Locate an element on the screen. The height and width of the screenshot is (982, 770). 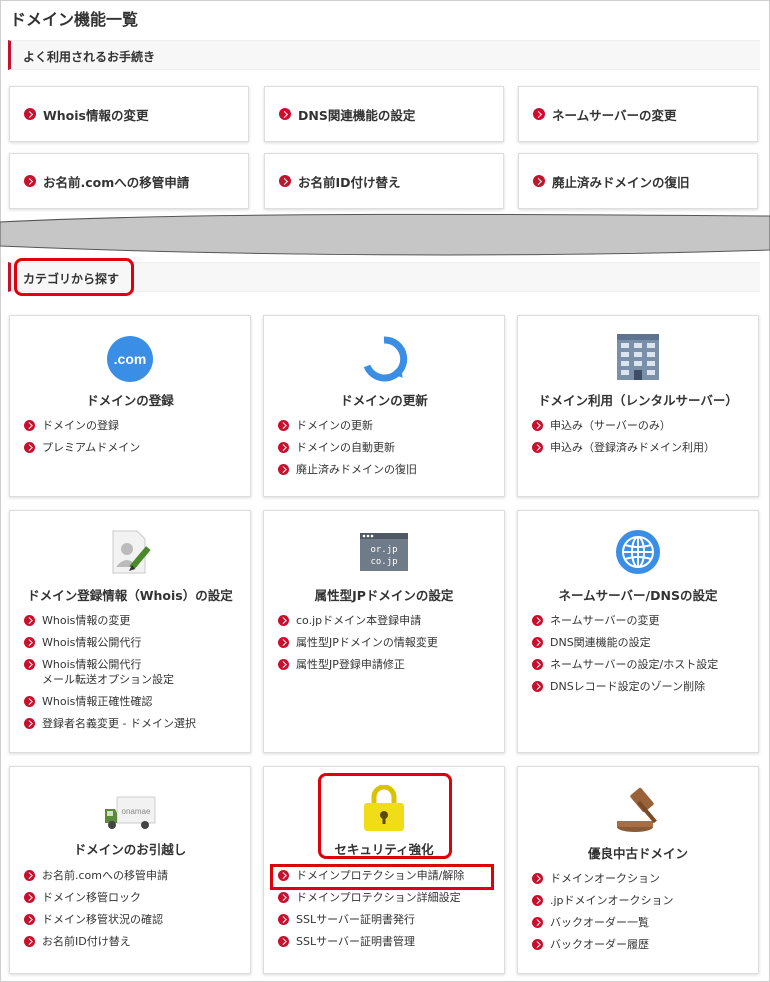
card-link: Whois情報の変更 is located at coordinates (133, 620).